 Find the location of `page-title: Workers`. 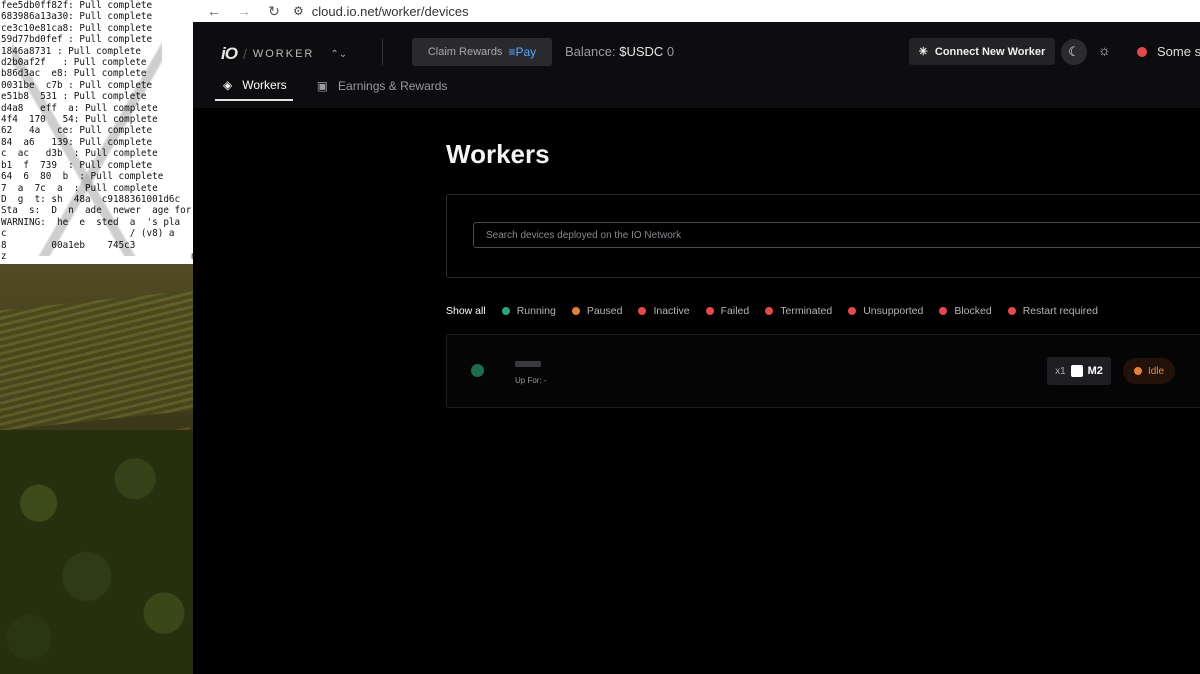

page-title: Workers is located at coordinates (498, 154).